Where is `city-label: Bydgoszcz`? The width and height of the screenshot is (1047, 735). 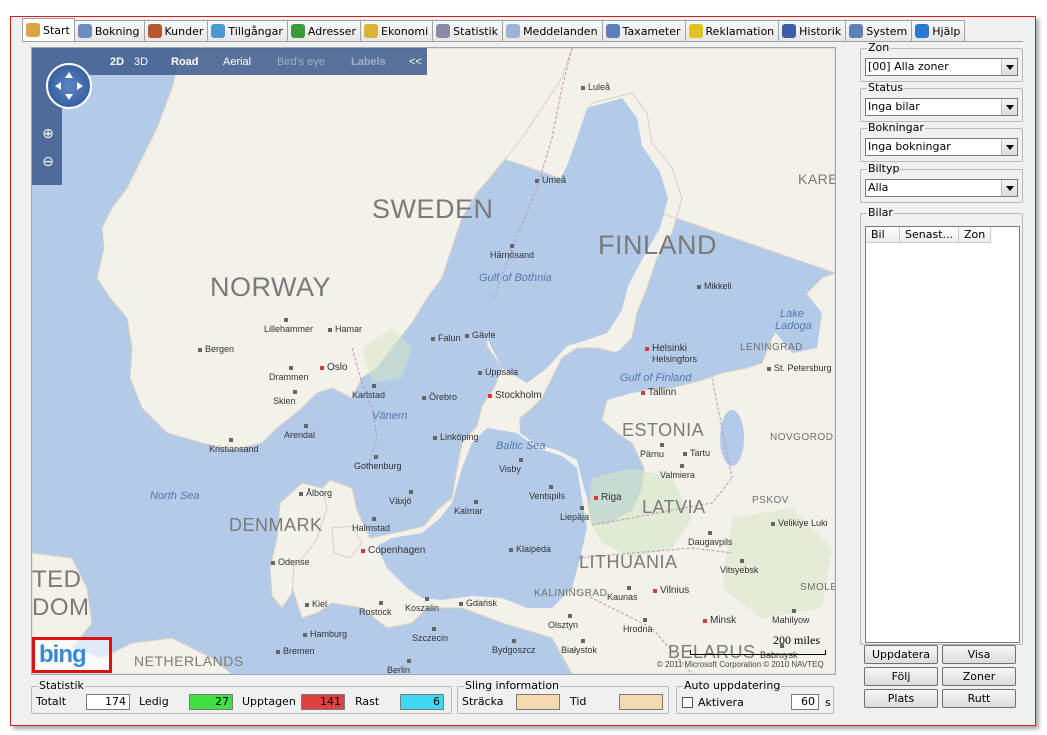
city-label: Bydgoszcz is located at coordinates (514, 650).